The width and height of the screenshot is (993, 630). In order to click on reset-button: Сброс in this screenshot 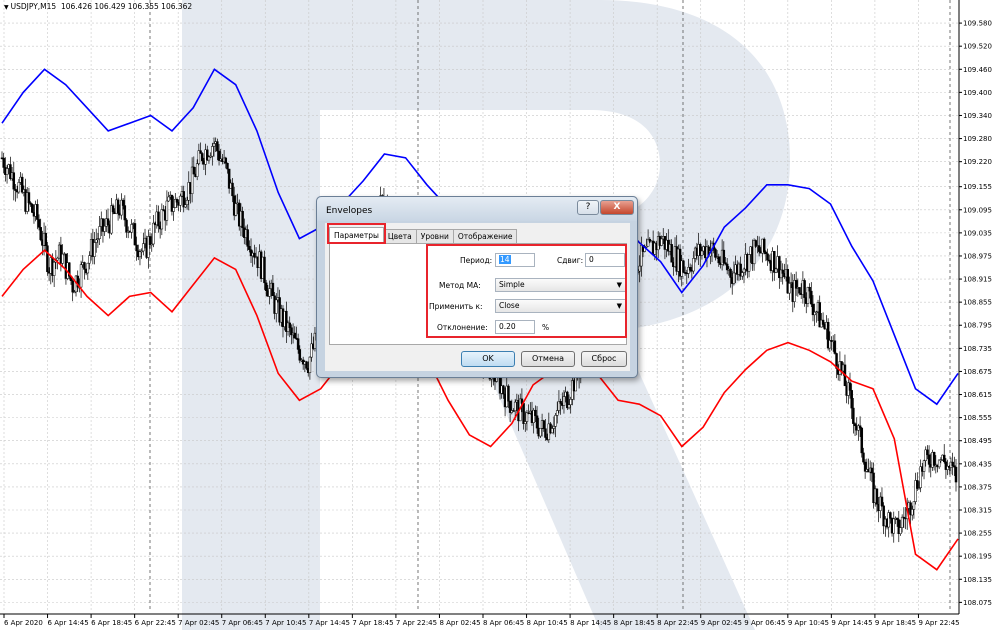, I will do `click(604, 359)`.